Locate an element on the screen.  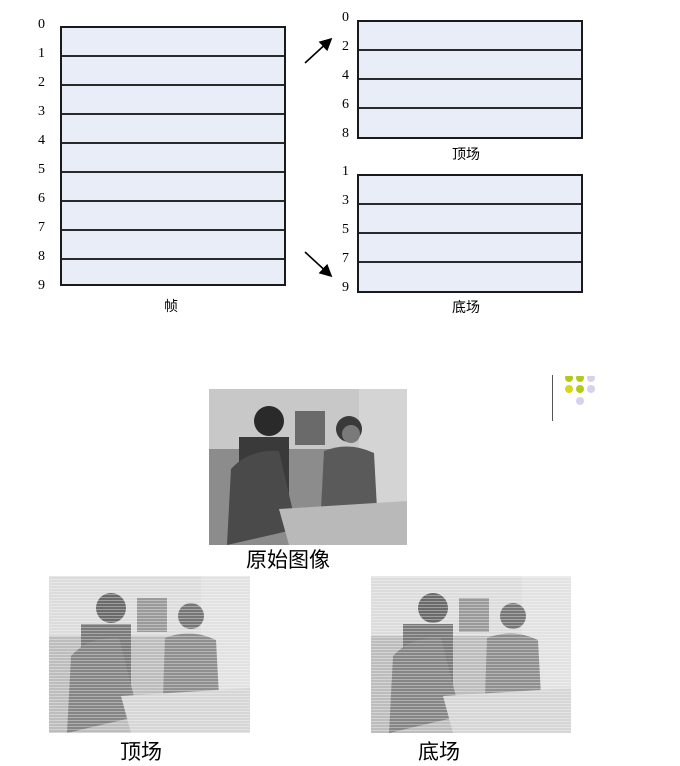
frame-row-label: 6 is located at coordinates (41, 198).